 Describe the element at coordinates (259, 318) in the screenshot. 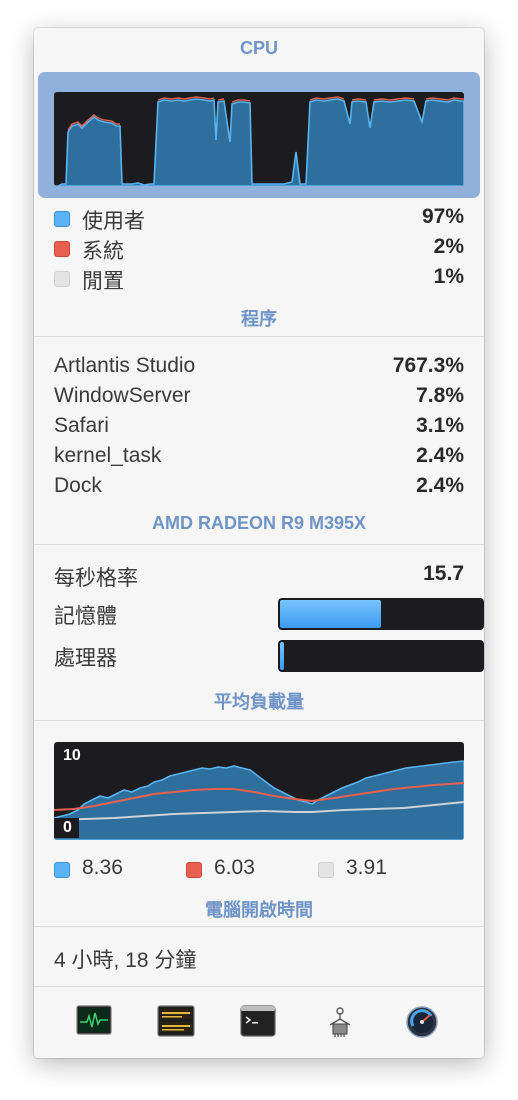

I see `processes-section-header: 程序` at that location.